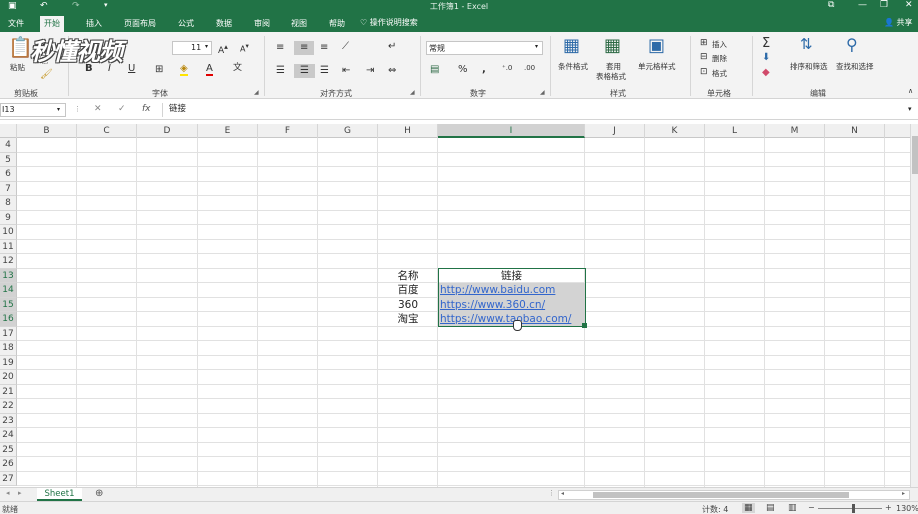  Describe the element at coordinates (370, 71) in the screenshot. I see `increase-indent-icon: ⇥` at that location.